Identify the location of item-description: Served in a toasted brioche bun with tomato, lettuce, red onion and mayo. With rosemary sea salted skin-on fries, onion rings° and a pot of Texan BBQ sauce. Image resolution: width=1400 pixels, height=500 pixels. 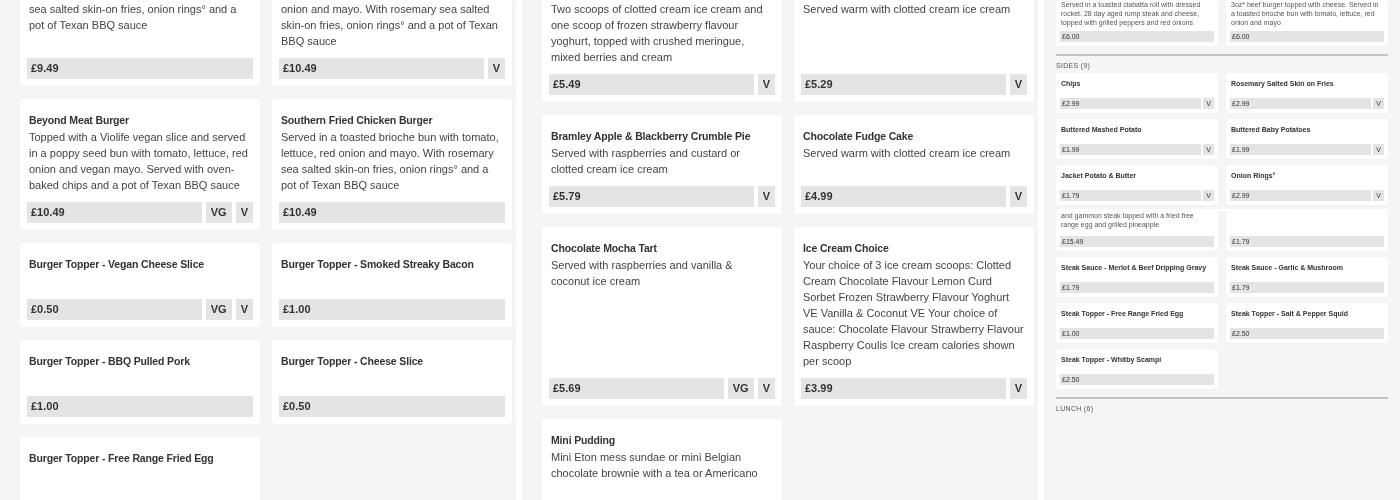
(390, 161).